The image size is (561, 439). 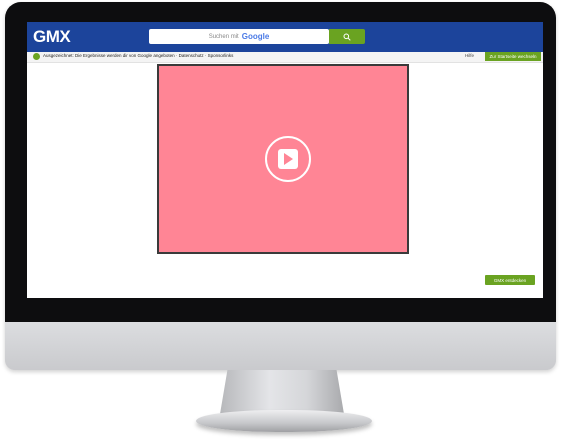 What do you see at coordinates (280, 346) in the screenshot?
I see `monitor-chin` at bounding box center [280, 346].